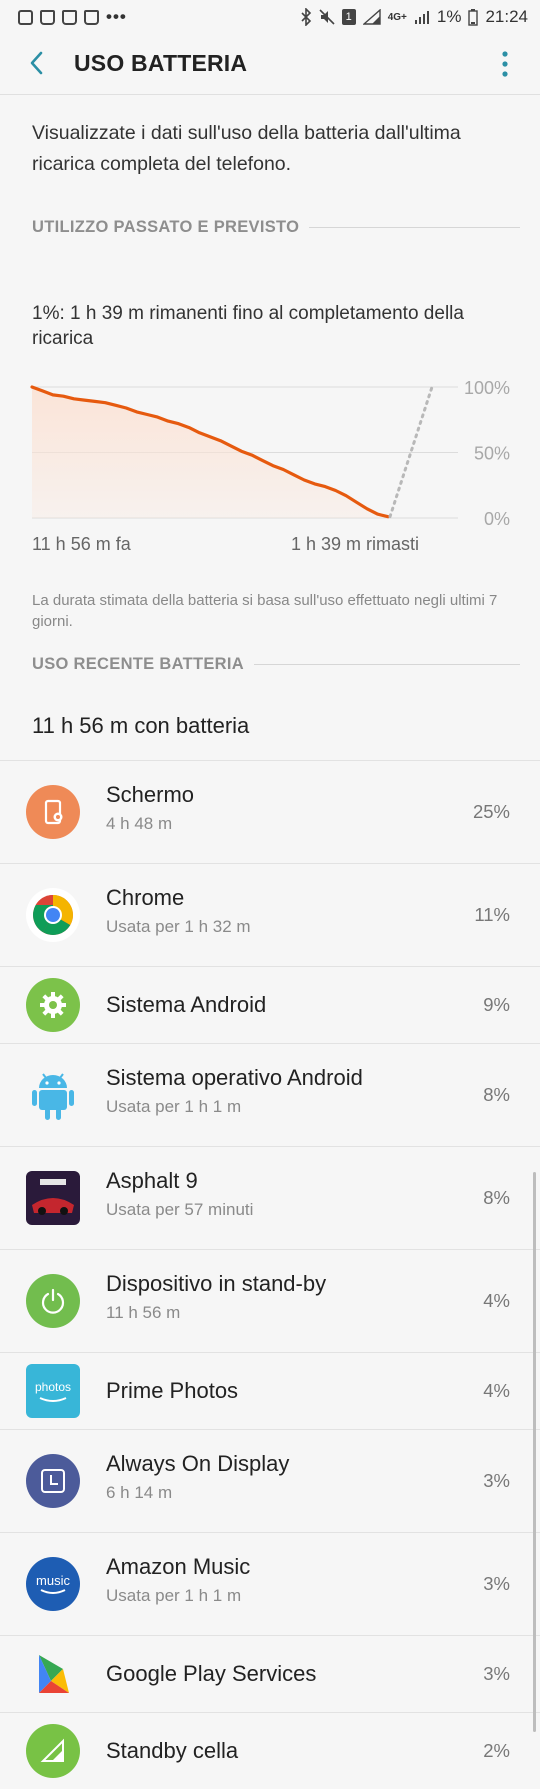 The image size is (540, 1789). What do you see at coordinates (270, 914) in the screenshot?
I see `app-usage-row: Chrome Usata per 1 h 32 m 11%` at bounding box center [270, 914].